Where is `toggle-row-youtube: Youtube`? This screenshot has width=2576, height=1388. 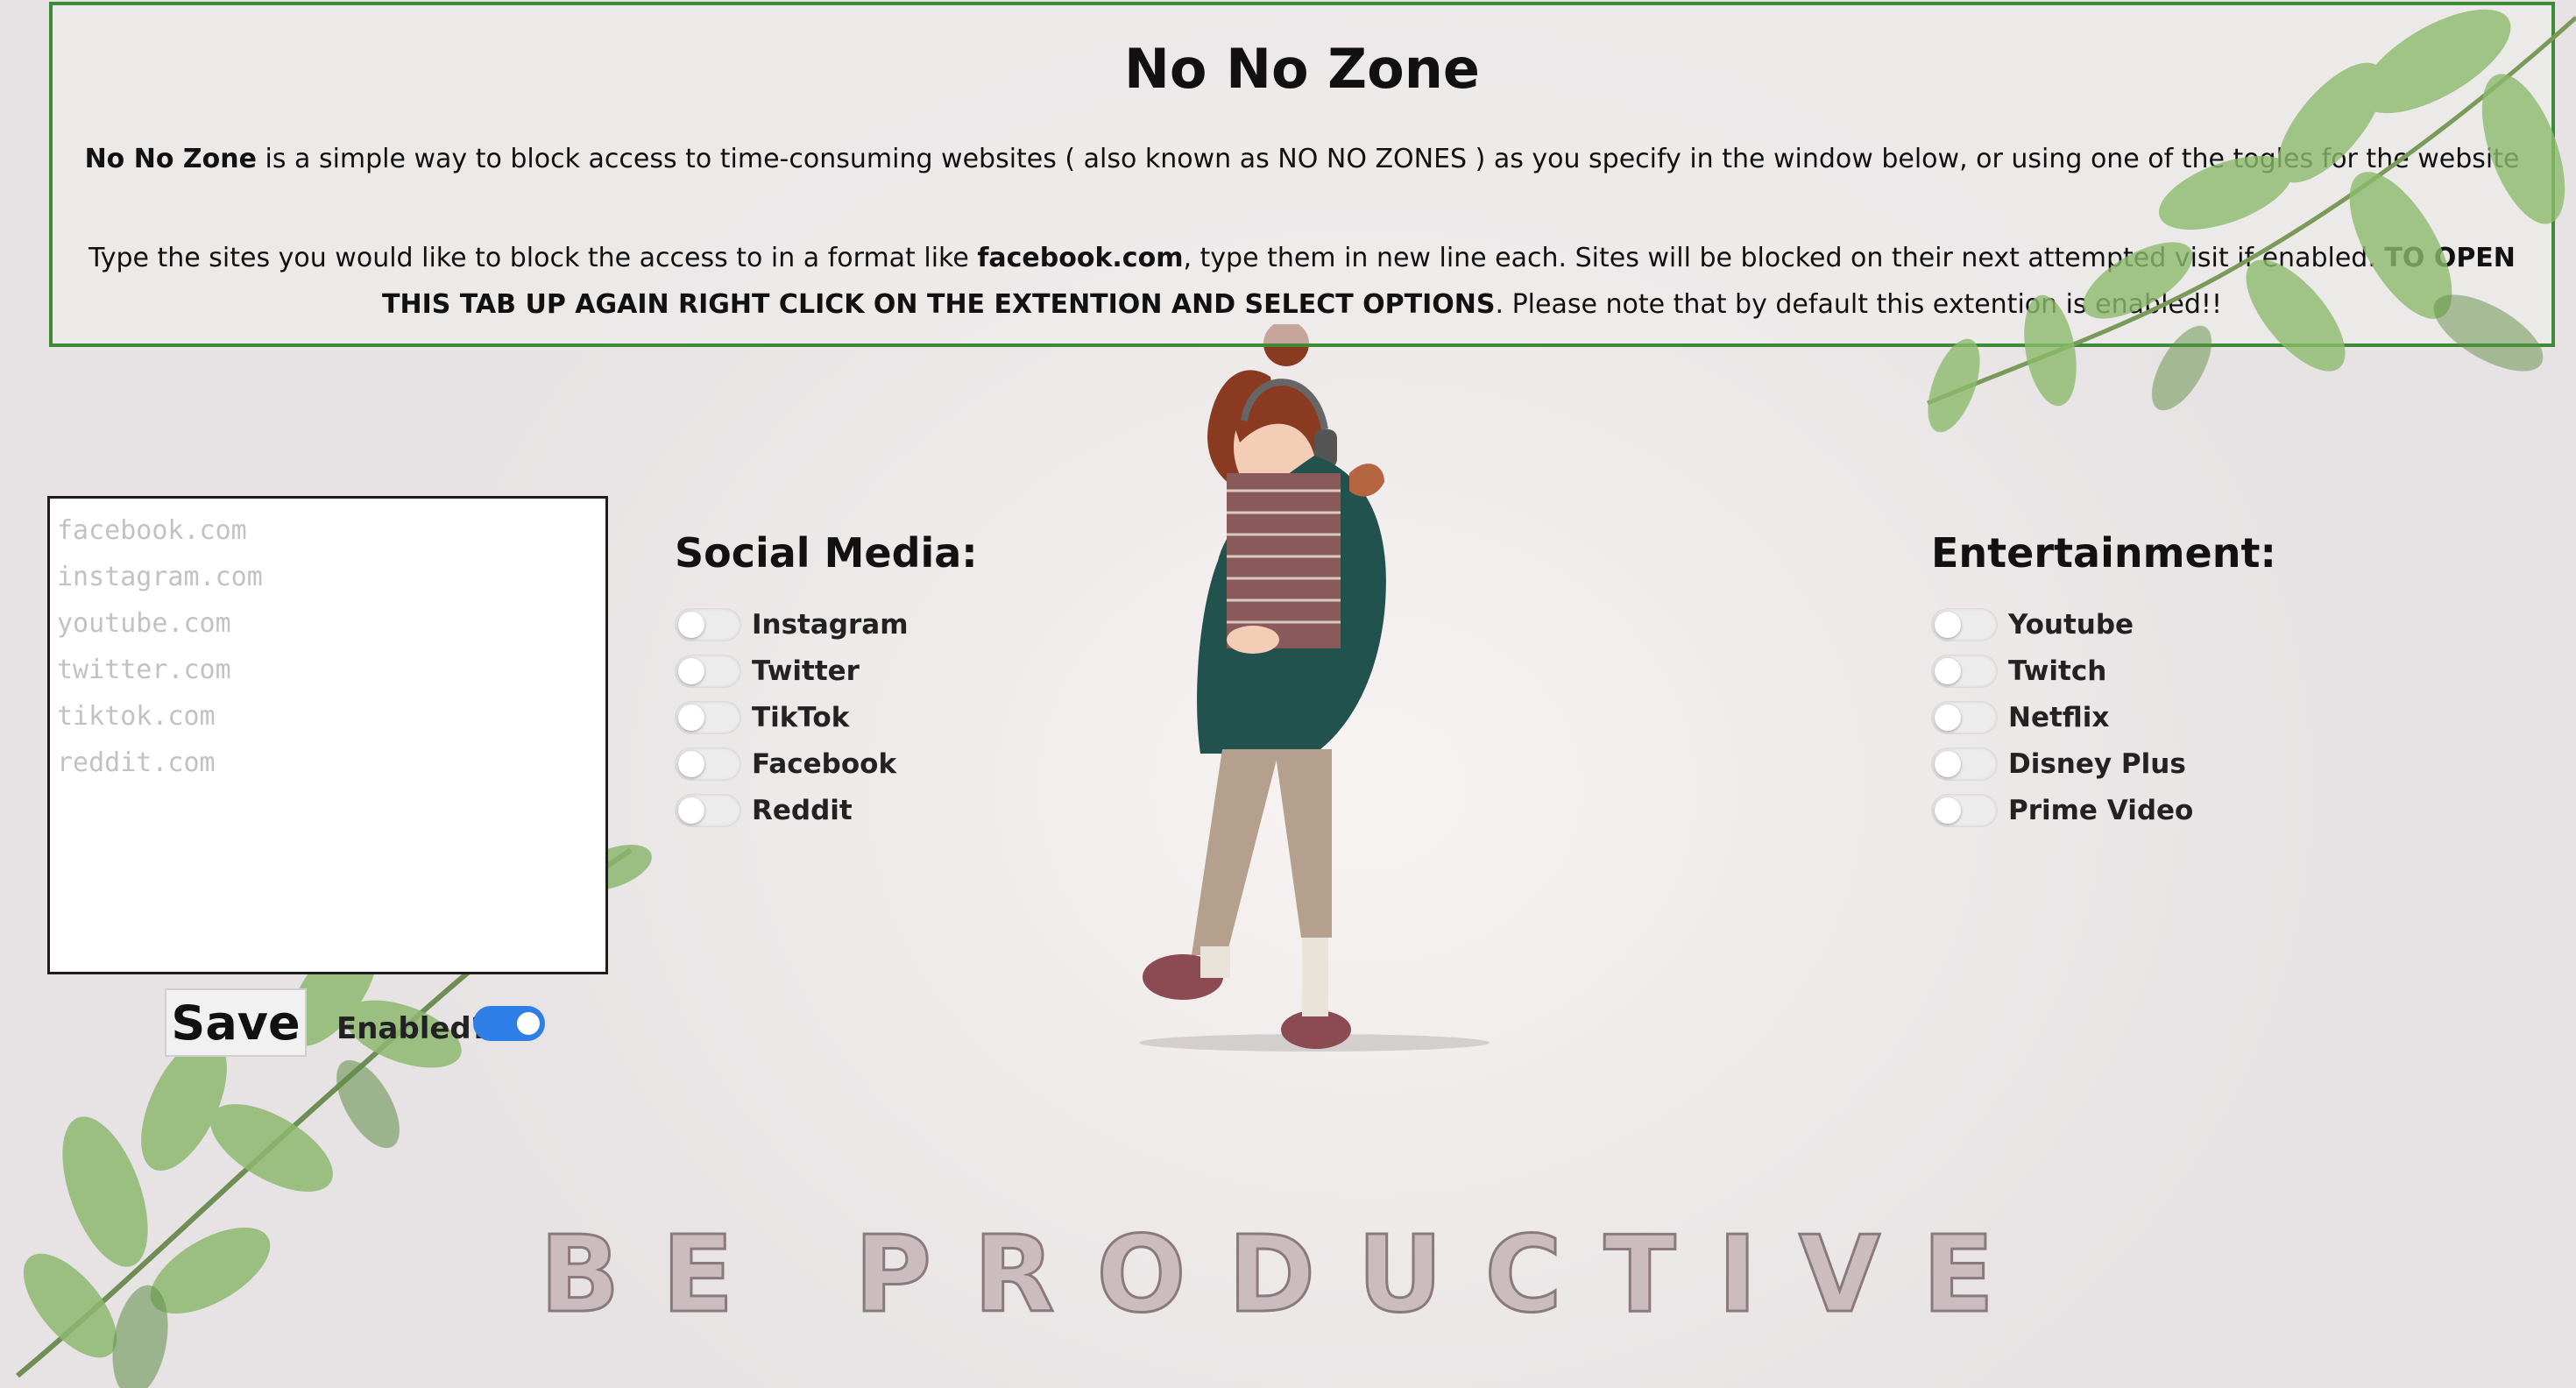 toggle-row-youtube: Youtube is located at coordinates (2103, 625).